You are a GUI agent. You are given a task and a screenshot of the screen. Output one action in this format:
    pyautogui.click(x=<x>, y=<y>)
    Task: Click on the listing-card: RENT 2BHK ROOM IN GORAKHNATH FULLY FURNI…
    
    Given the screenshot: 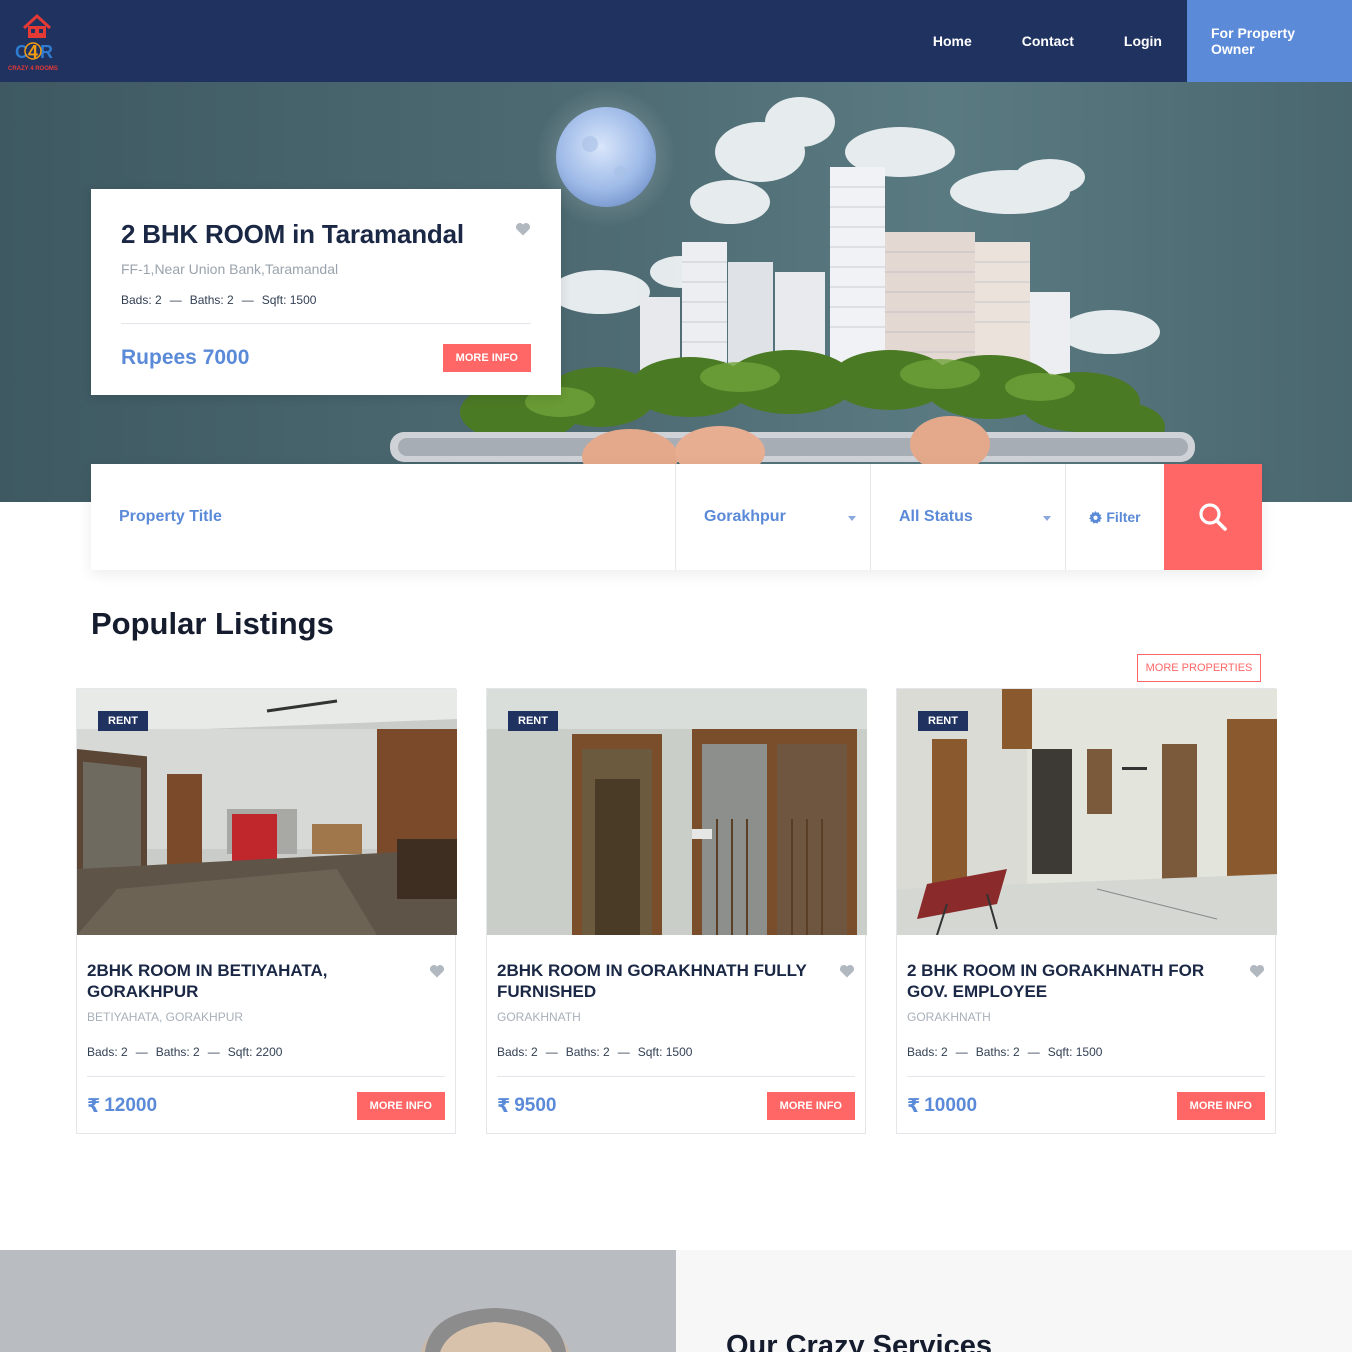 What is the action you would take?
    pyautogui.click(x=676, y=911)
    